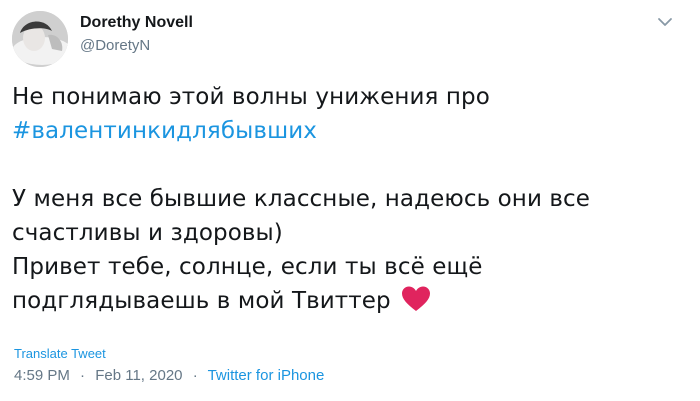 The image size is (700, 401). I want to click on heart-icon, so click(416, 304).